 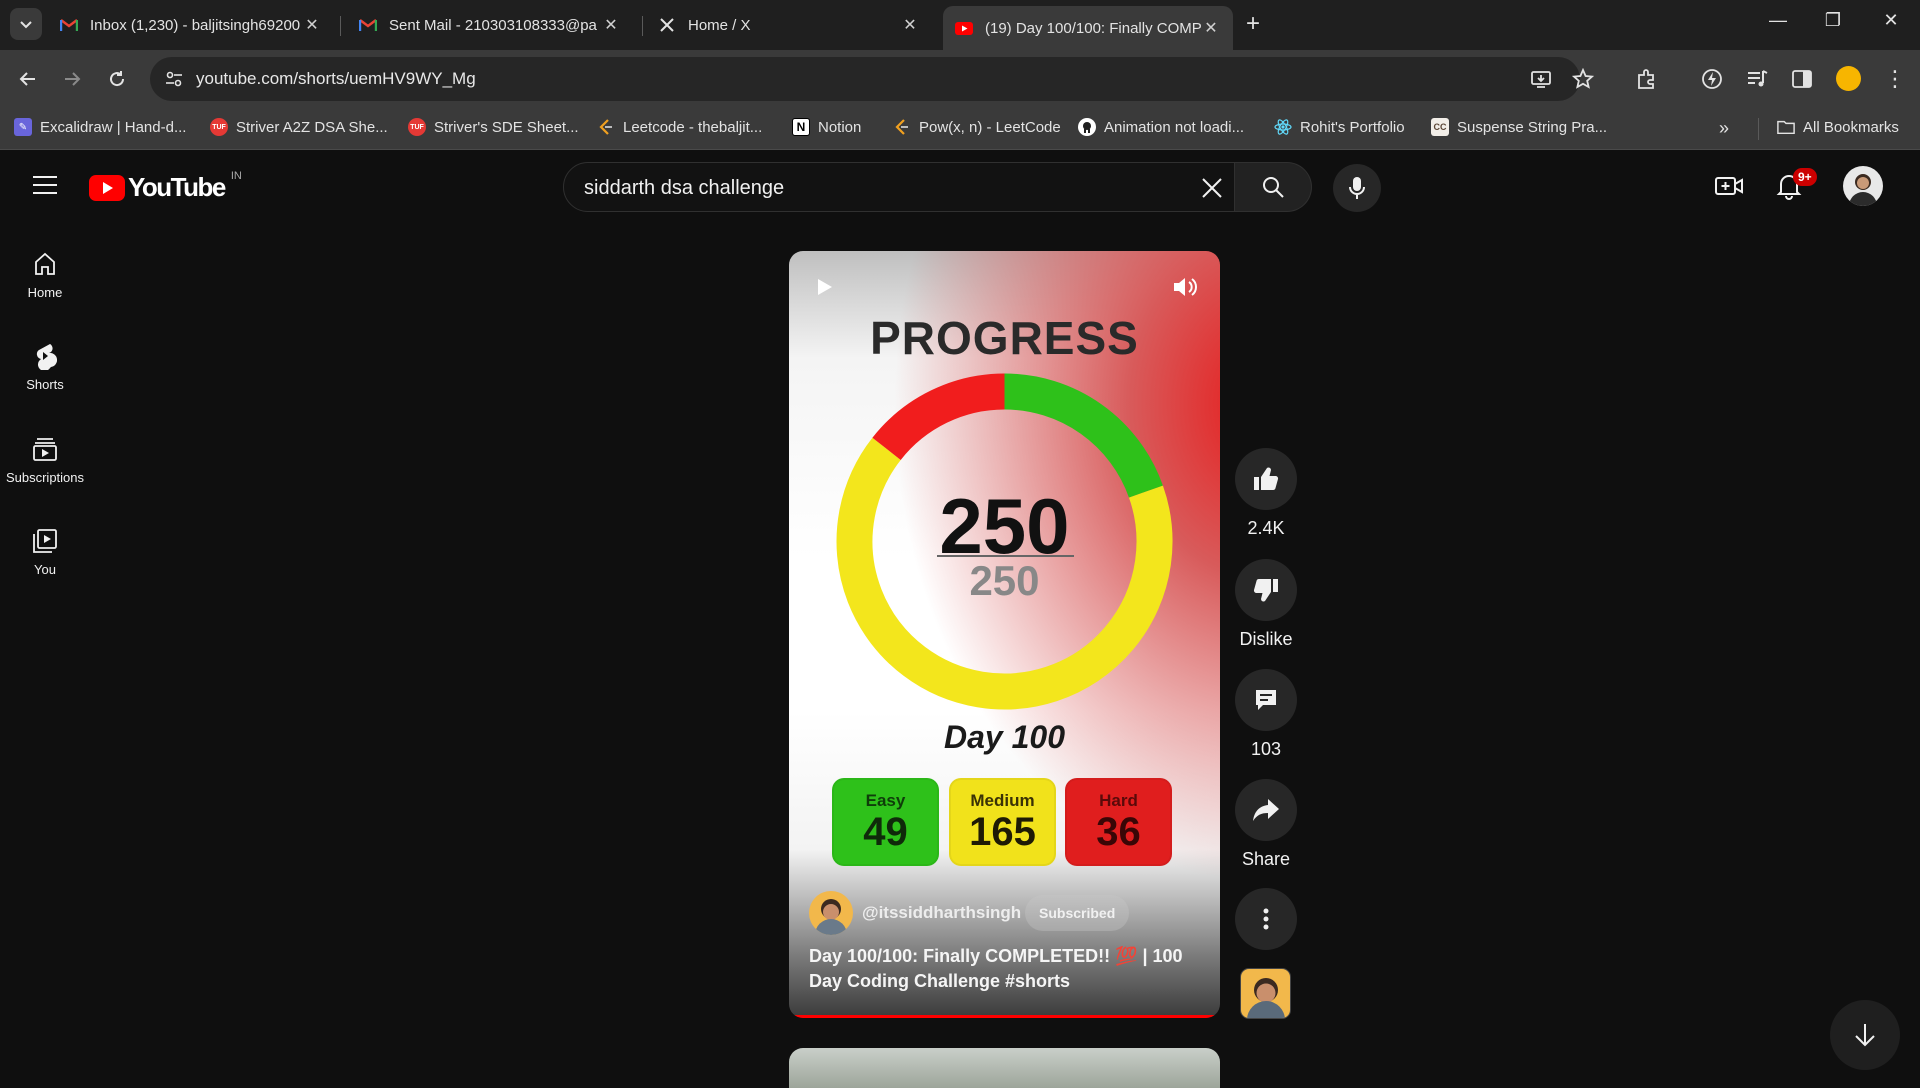 I want to click on tuf-icon: TUF, so click(x=219, y=127).